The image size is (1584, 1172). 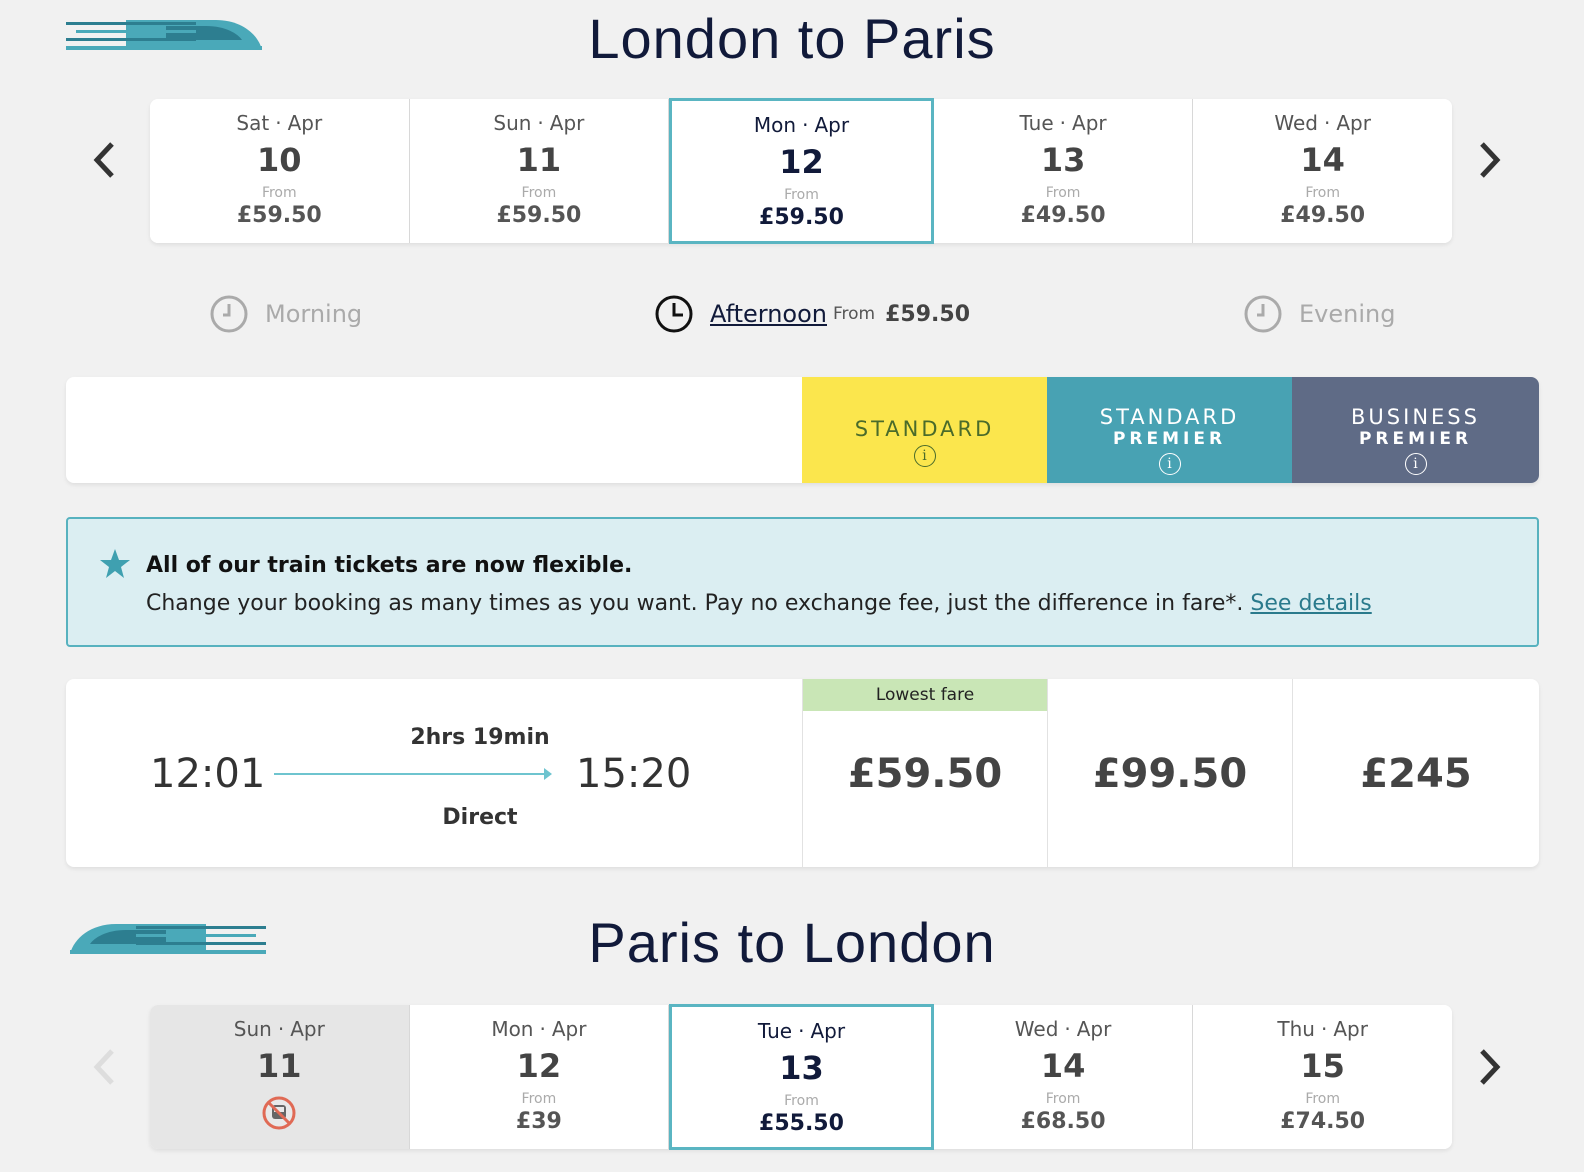 I want to click on no-train-icon, so click(x=279, y=1113).